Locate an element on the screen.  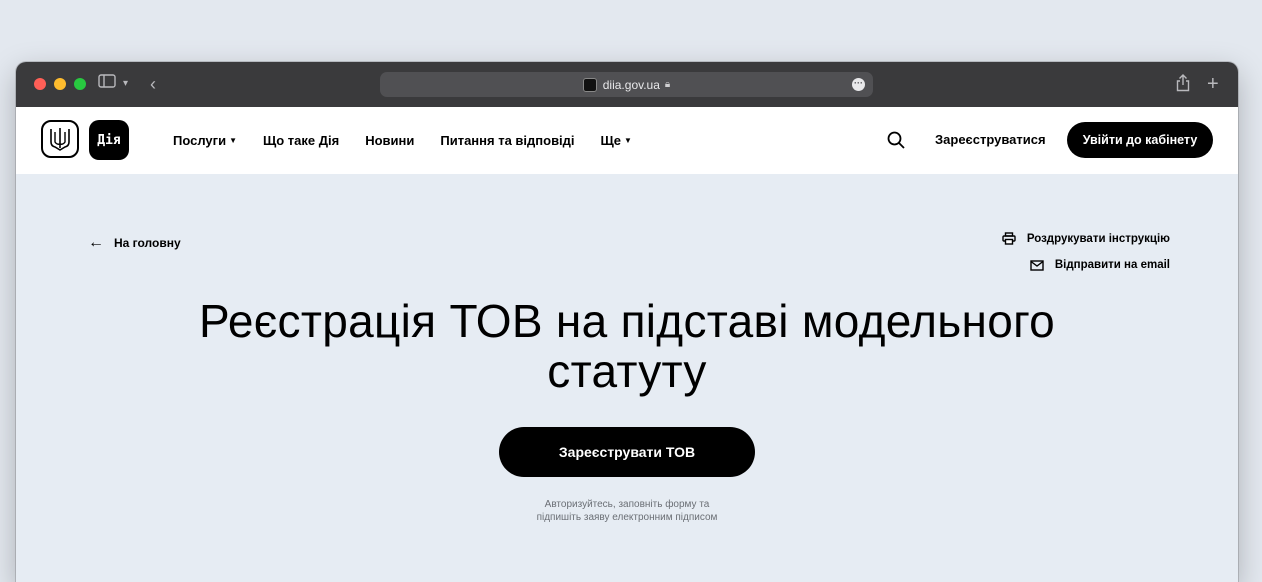
register-link: Зареєструватися is located at coordinates (990, 139).